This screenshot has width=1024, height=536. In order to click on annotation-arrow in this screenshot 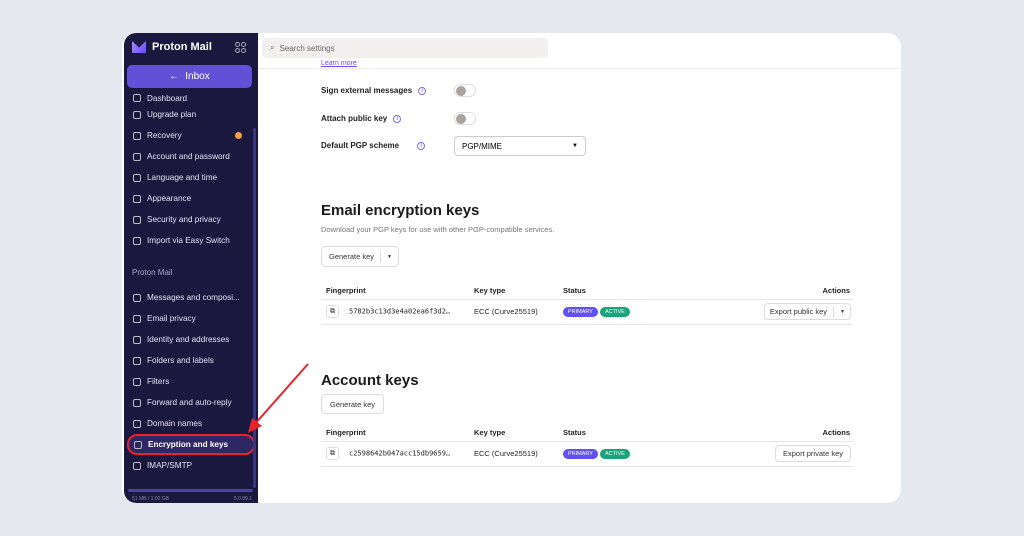, I will do `click(278, 398)`.